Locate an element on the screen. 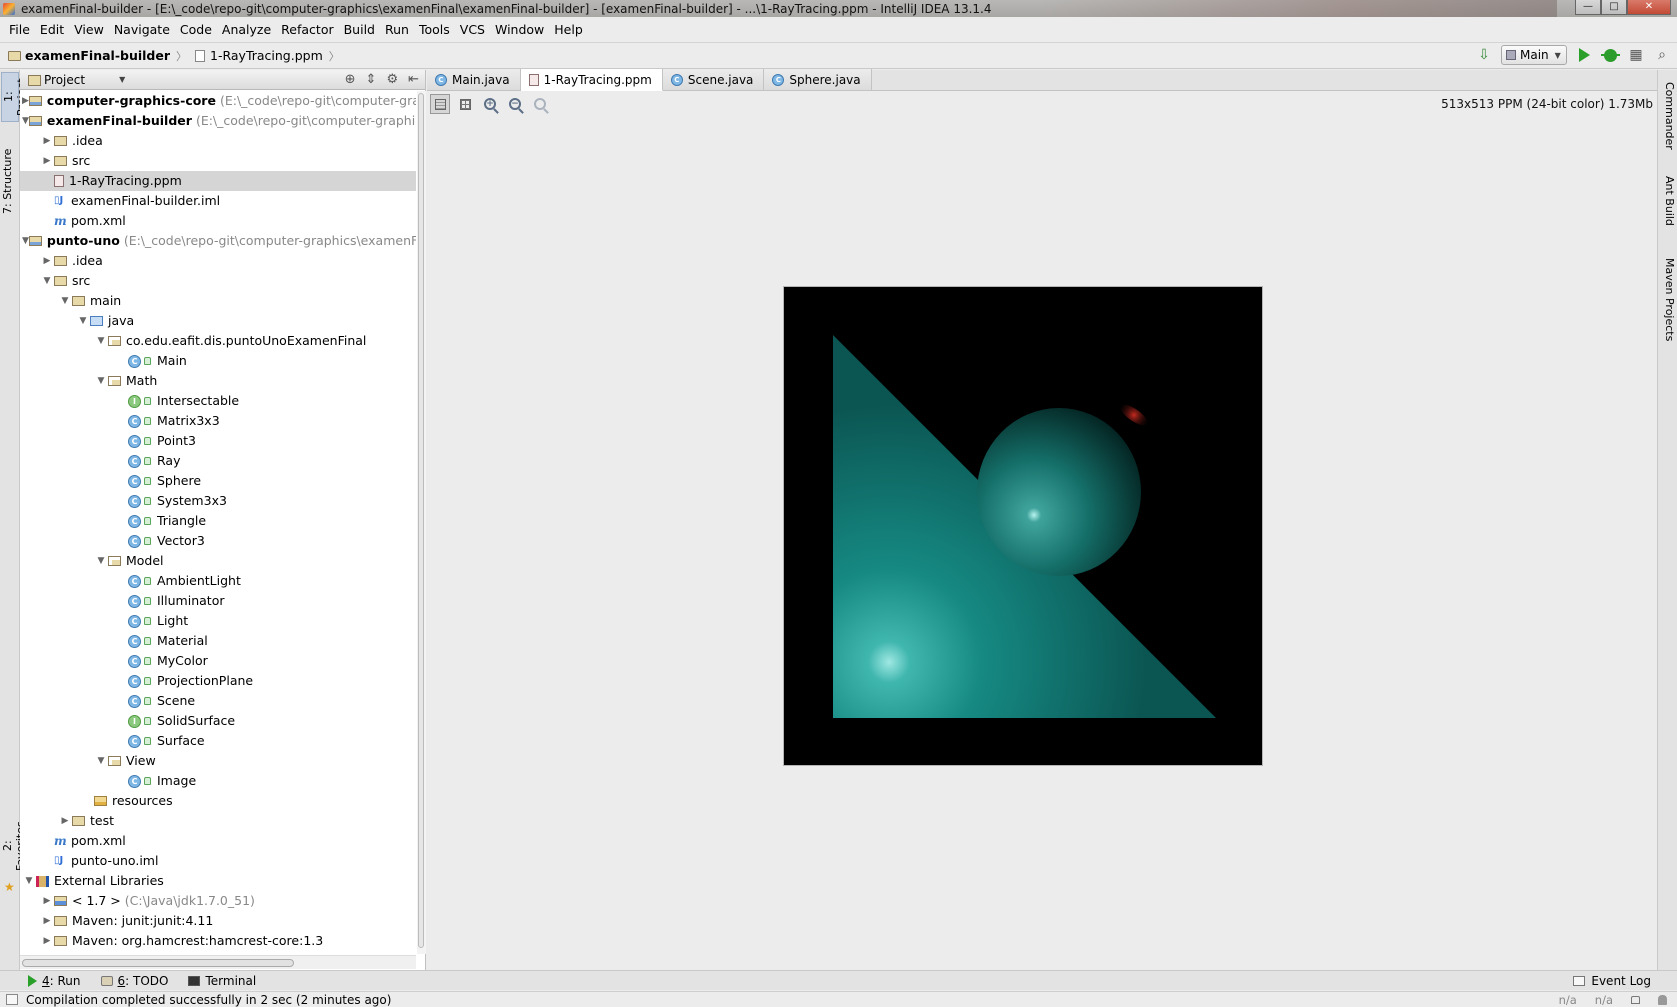  toggle-grid-button is located at coordinates (465, 104).